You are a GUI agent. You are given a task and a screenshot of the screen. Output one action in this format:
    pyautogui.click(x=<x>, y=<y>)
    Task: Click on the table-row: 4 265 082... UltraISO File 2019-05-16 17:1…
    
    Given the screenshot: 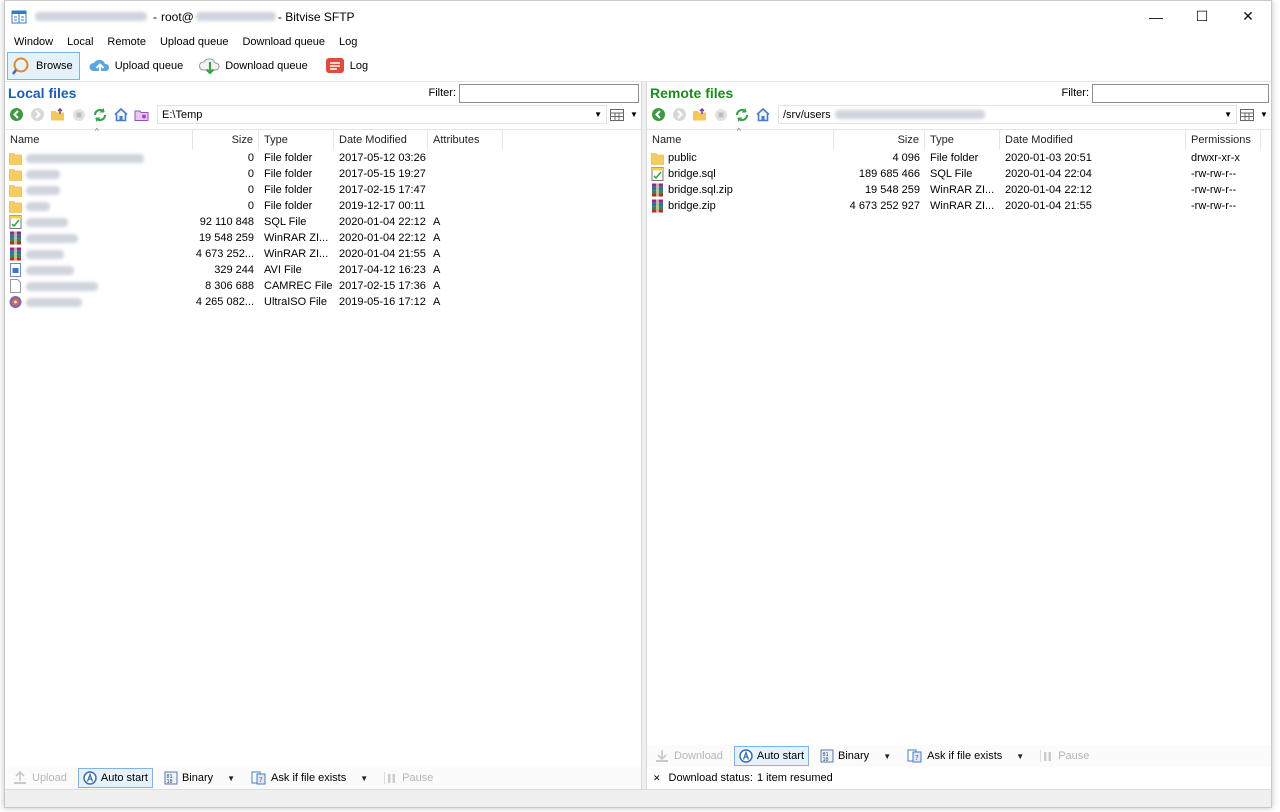 What is the action you would take?
    pyautogui.click(x=323, y=302)
    